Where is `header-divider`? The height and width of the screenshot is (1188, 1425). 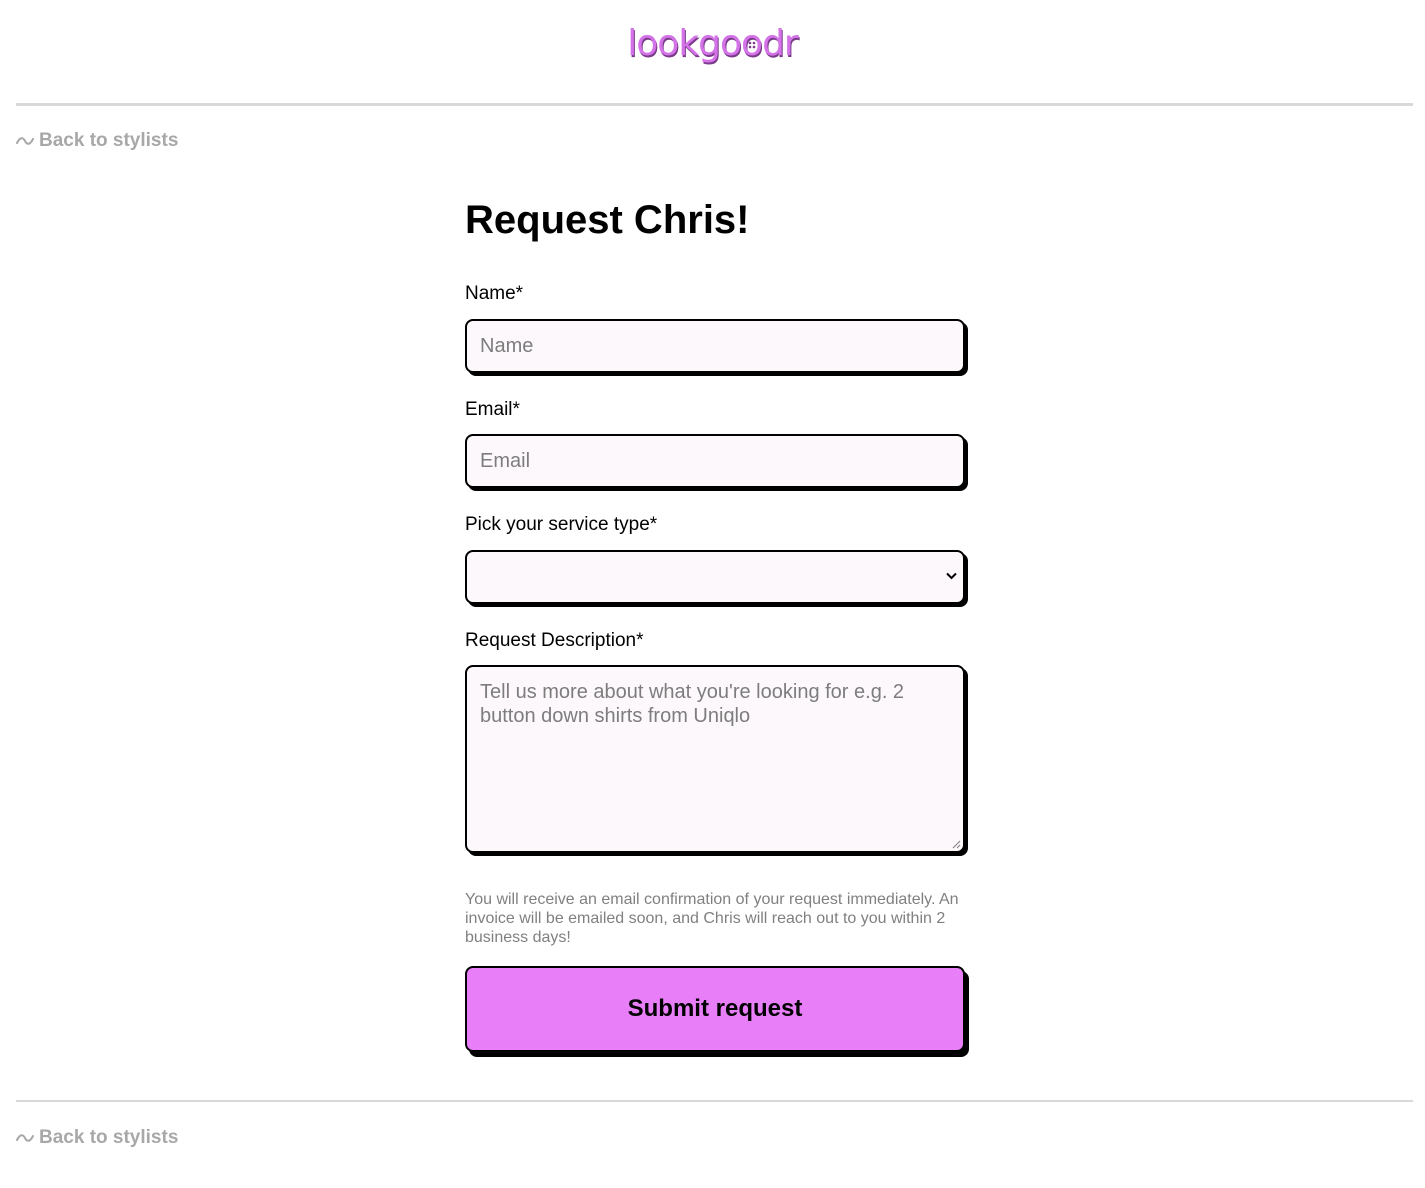
header-divider is located at coordinates (714, 104).